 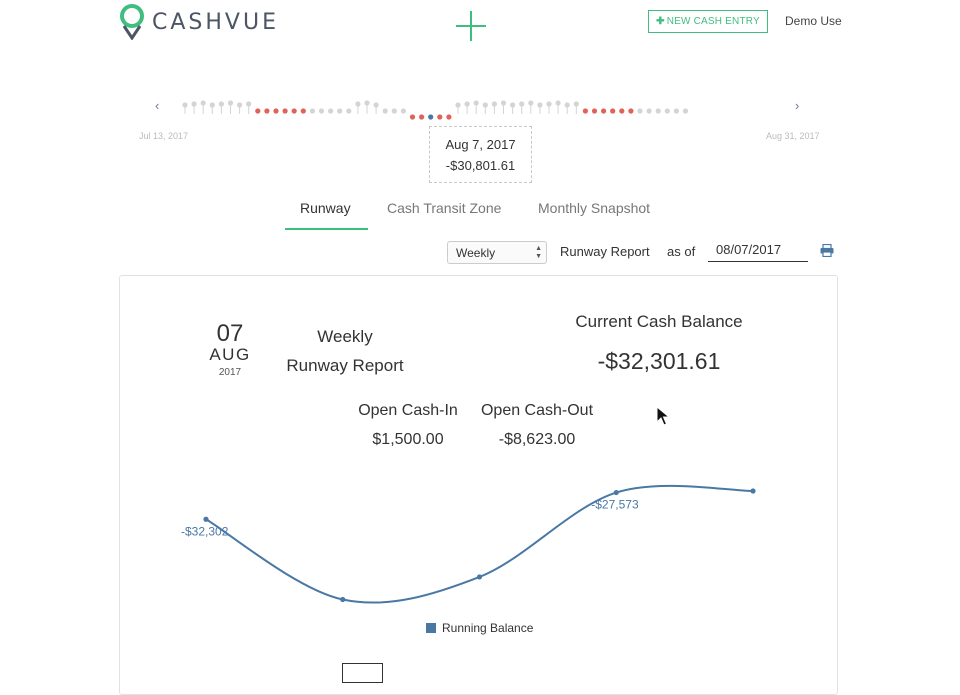 I want to click on mouse-cursor-icon, so click(x=663, y=416).